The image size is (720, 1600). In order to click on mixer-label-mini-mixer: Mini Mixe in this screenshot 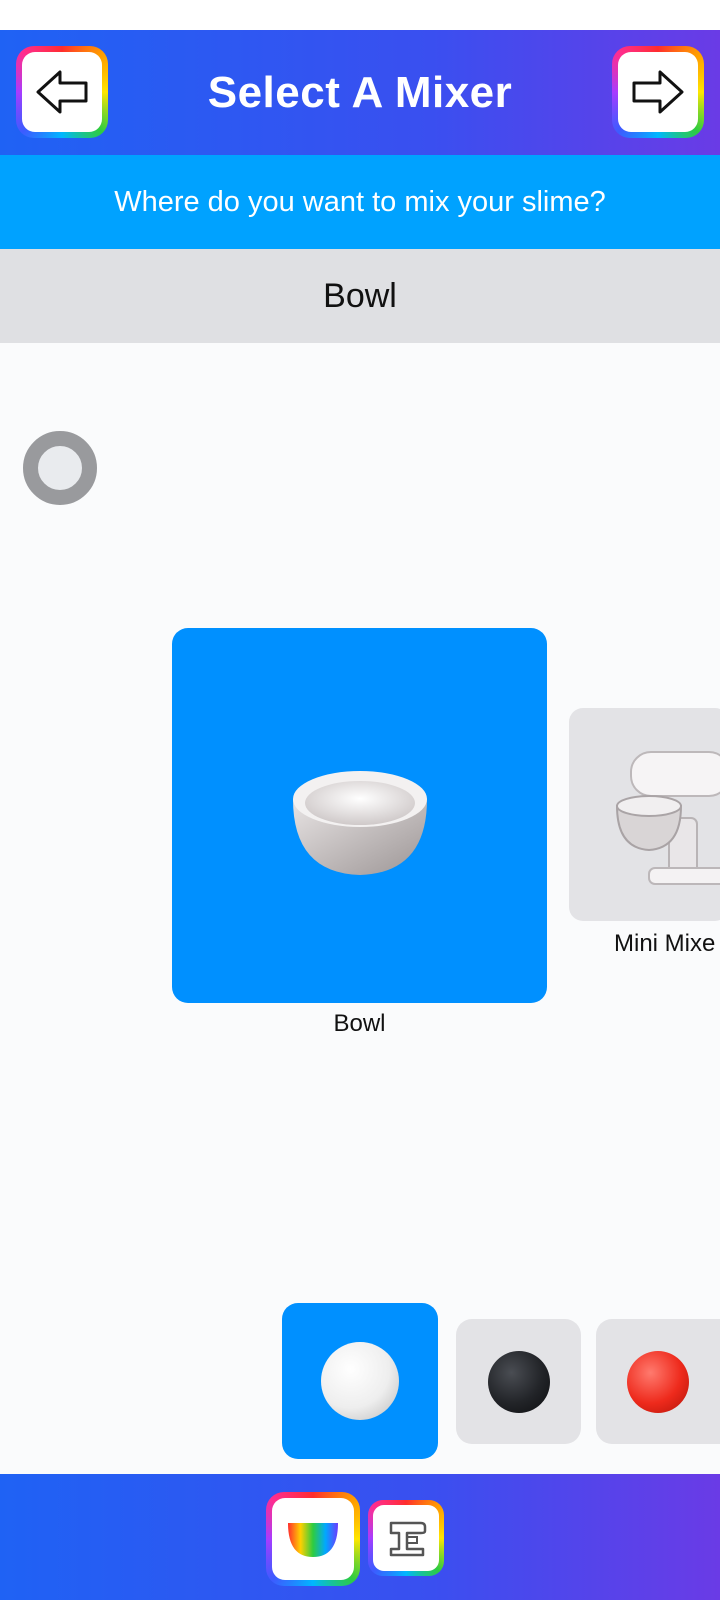, I will do `click(665, 943)`.